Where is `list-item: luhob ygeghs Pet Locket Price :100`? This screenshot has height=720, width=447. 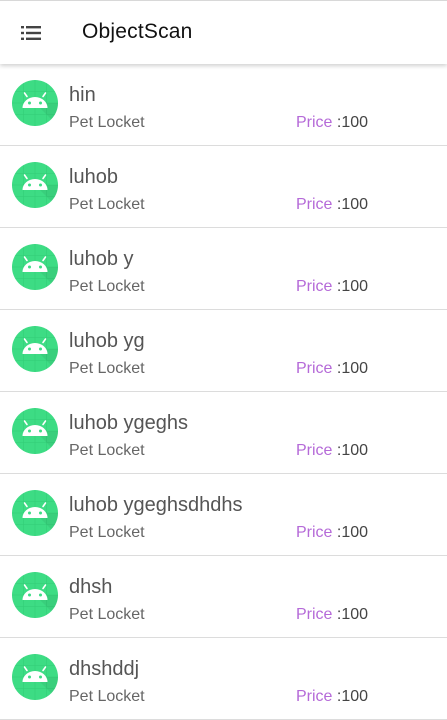
list-item: luhob ygeghs Pet Locket Price :100 is located at coordinates (223, 433).